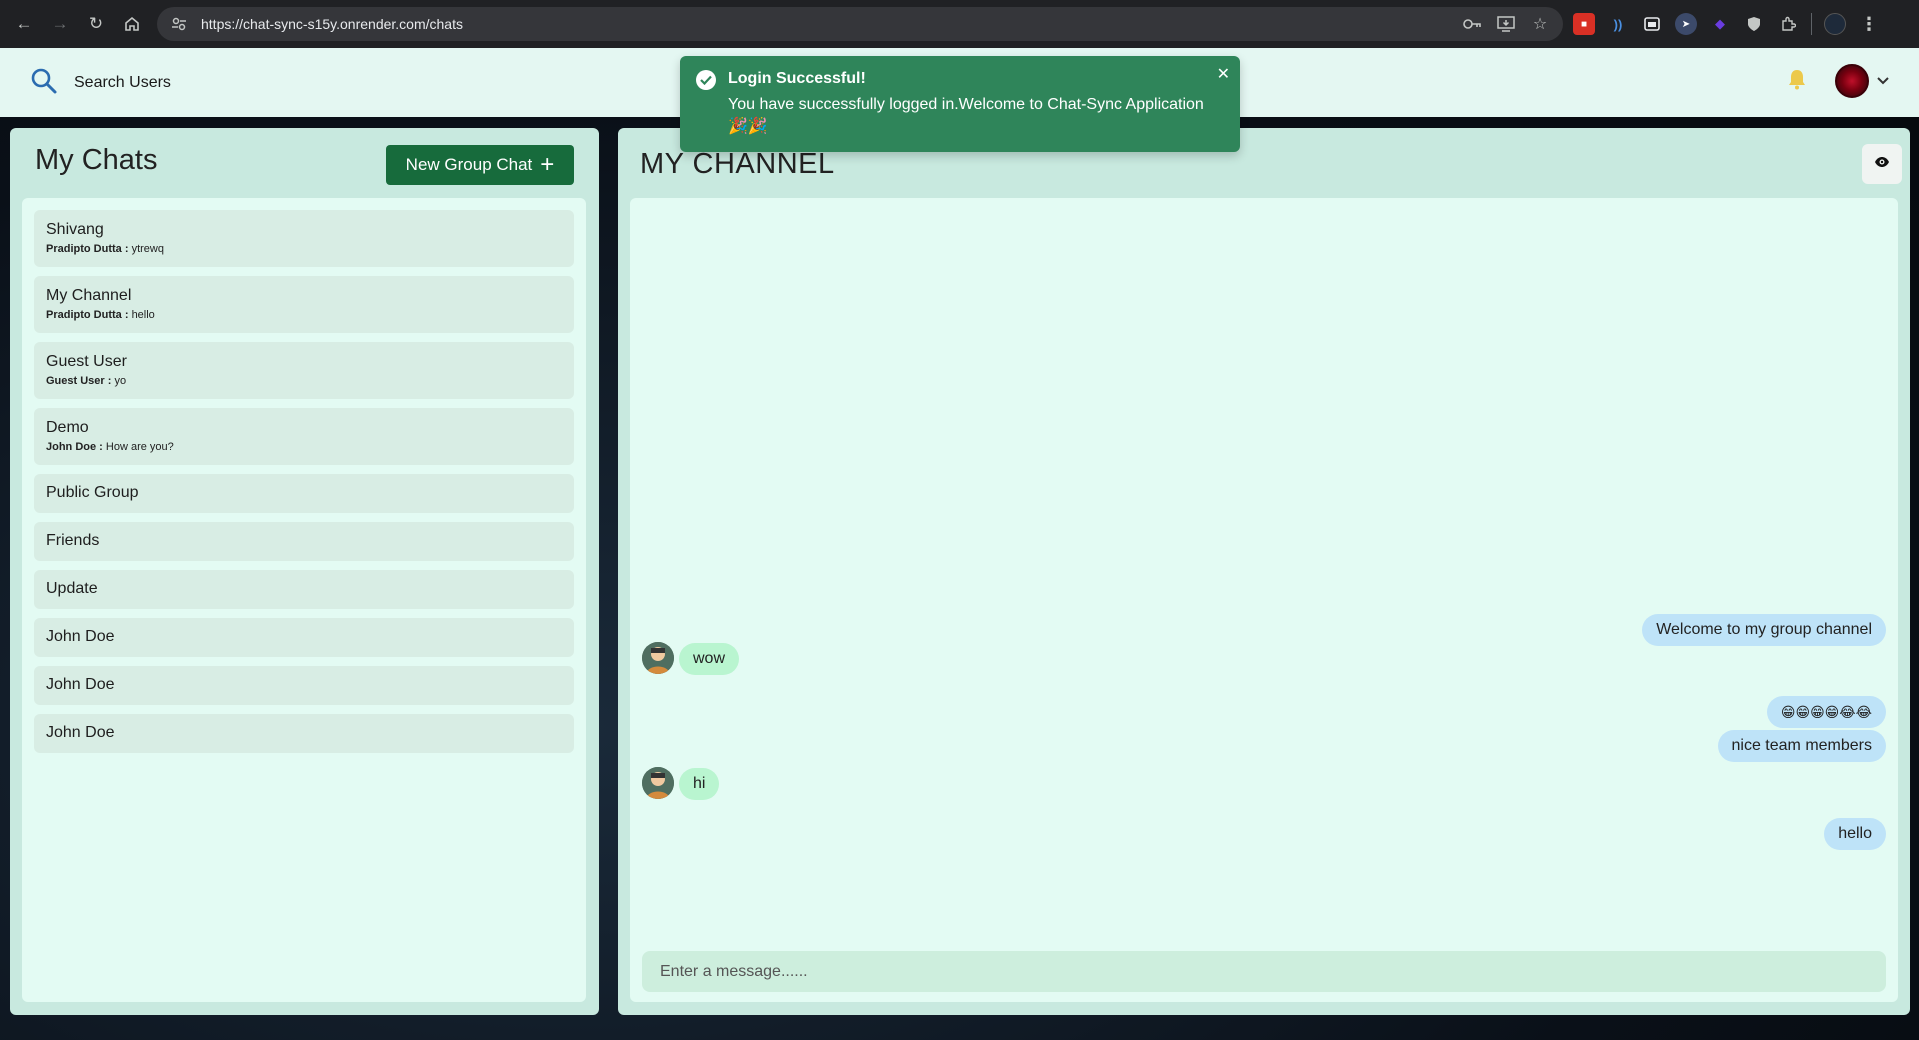 The width and height of the screenshot is (1919, 1040). What do you see at coordinates (24, 24) in the screenshot?
I see `back-icon: ←` at bounding box center [24, 24].